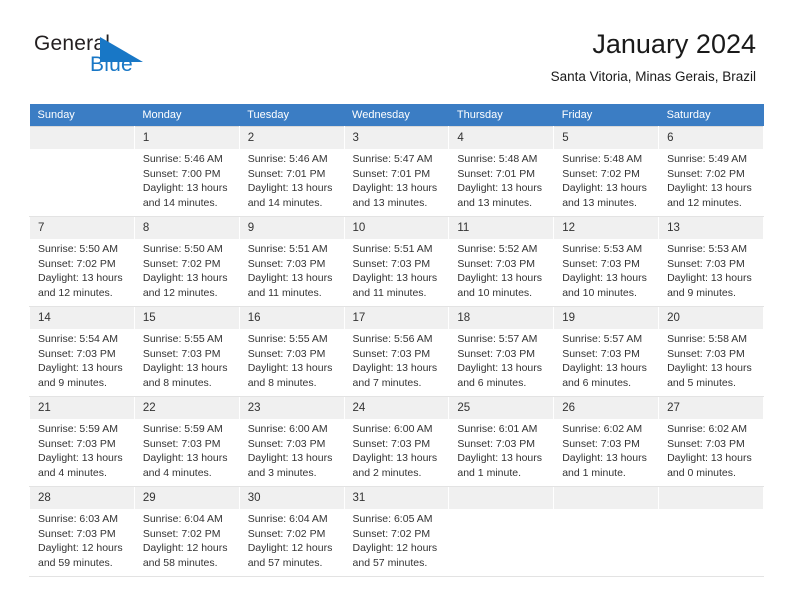 This screenshot has height=612, width=792. What do you see at coordinates (282, 382) in the screenshot?
I see `daylight-duration-line2: and 8 minutes.` at bounding box center [282, 382].